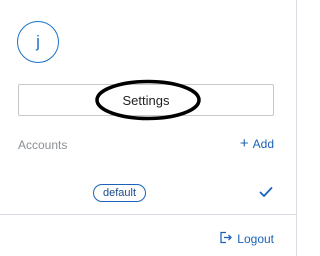 The image size is (320, 256). I want to click on logout-button: Logout, so click(246, 239).